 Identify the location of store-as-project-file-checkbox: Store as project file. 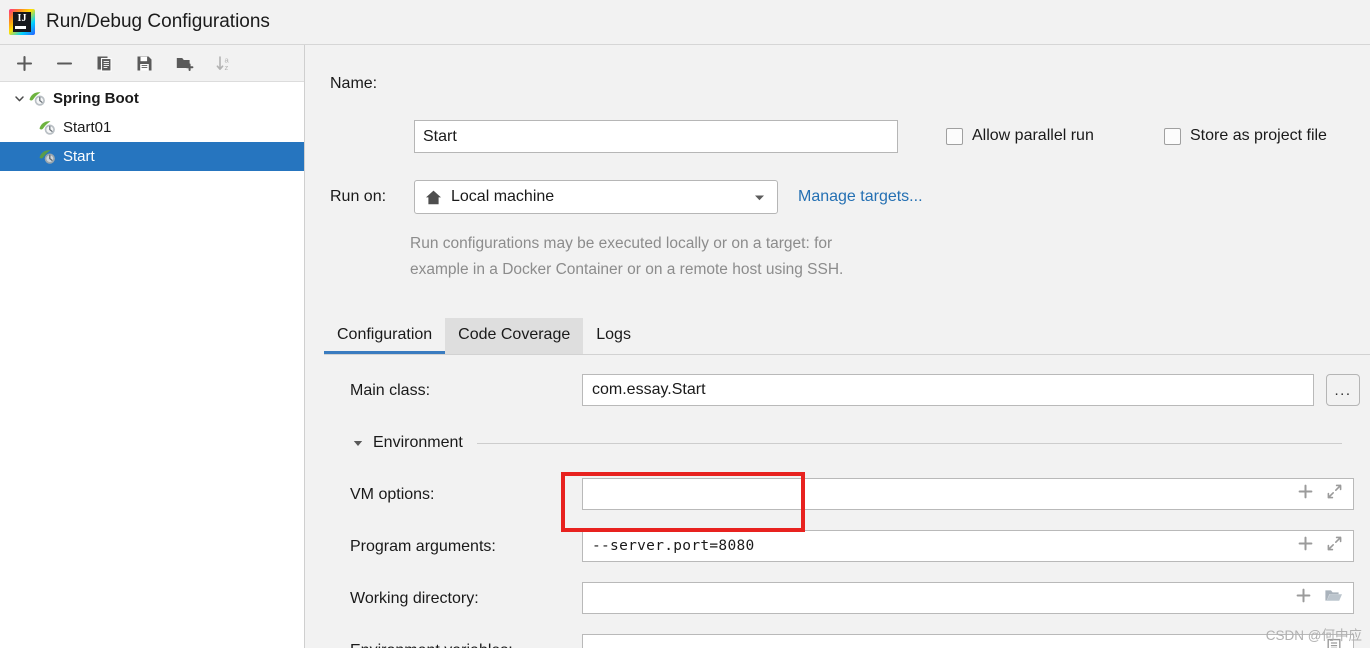
(1245, 136).